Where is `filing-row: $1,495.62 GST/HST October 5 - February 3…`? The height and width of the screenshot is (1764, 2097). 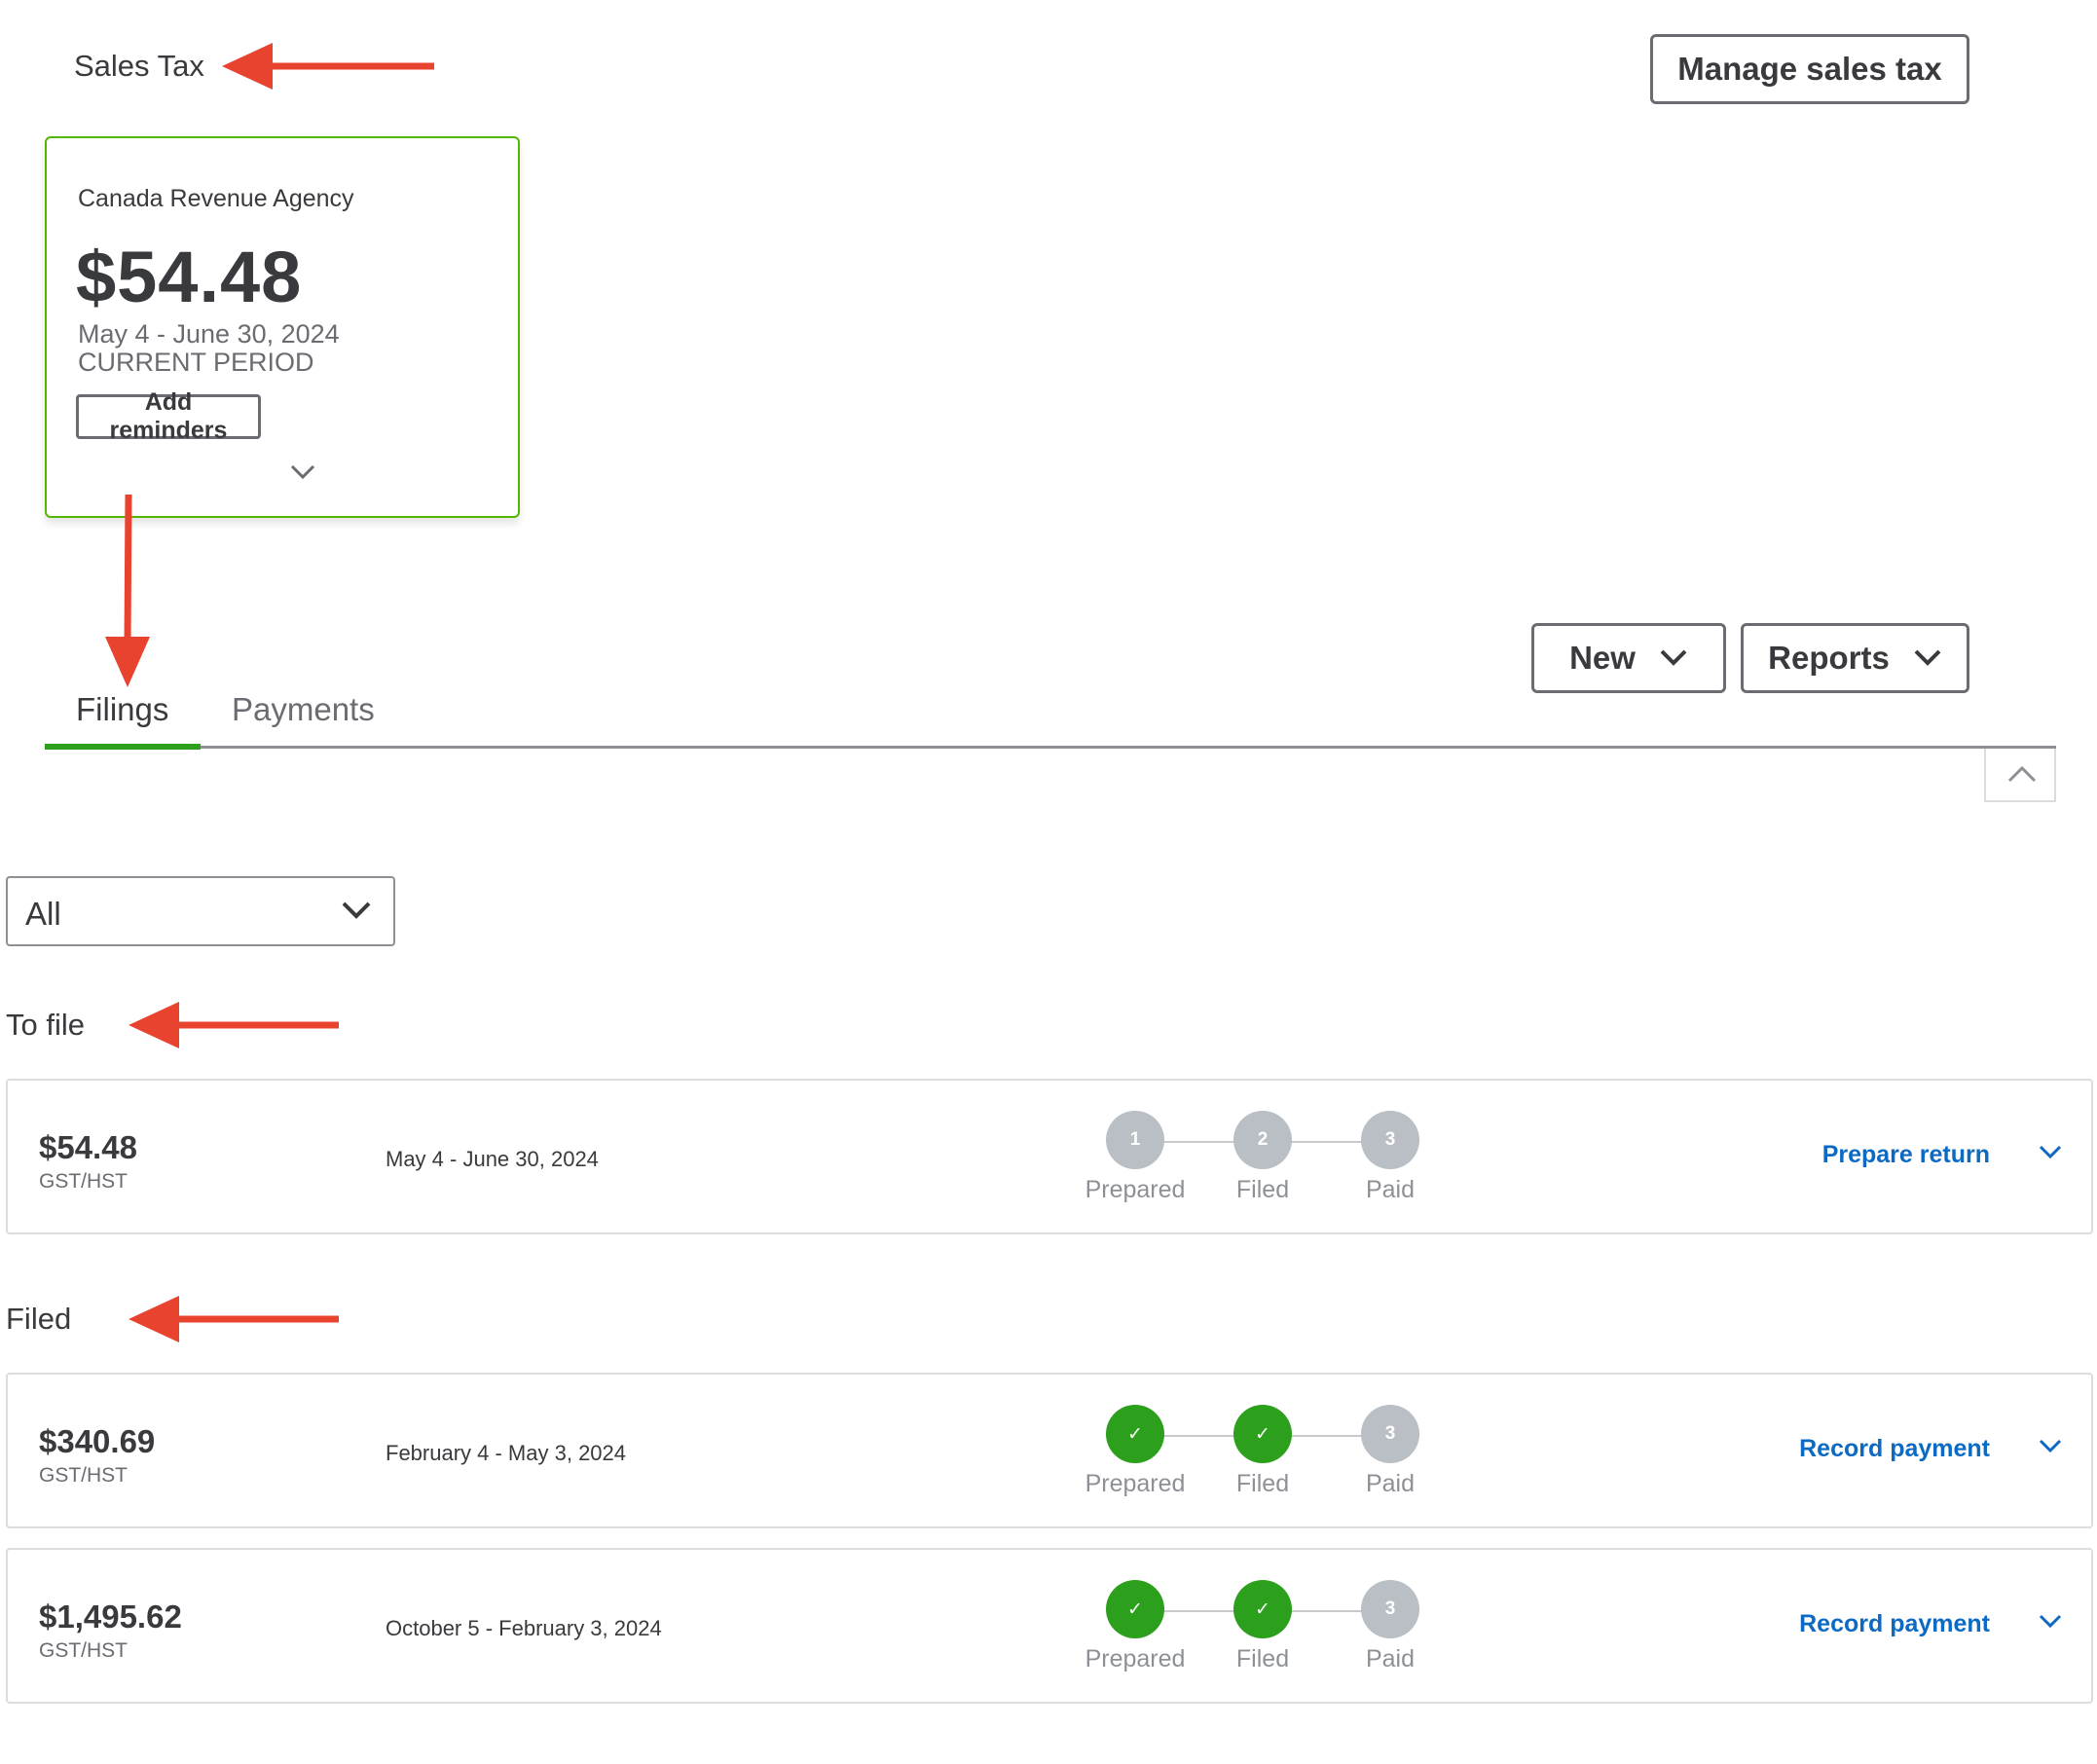 filing-row: $1,495.62 GST/HST October 5 - February 3… is located at coordinates (1049, 1626).